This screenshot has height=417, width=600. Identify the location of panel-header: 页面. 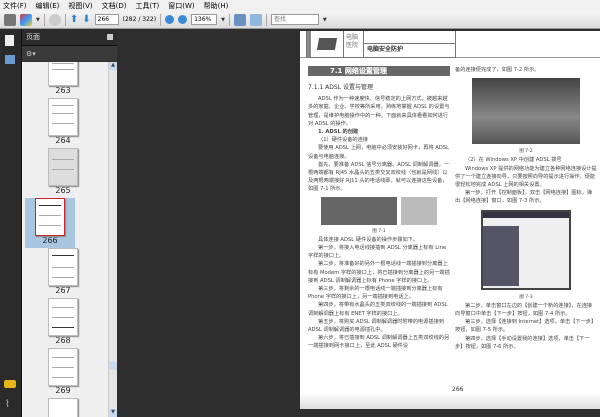
(69, 37).